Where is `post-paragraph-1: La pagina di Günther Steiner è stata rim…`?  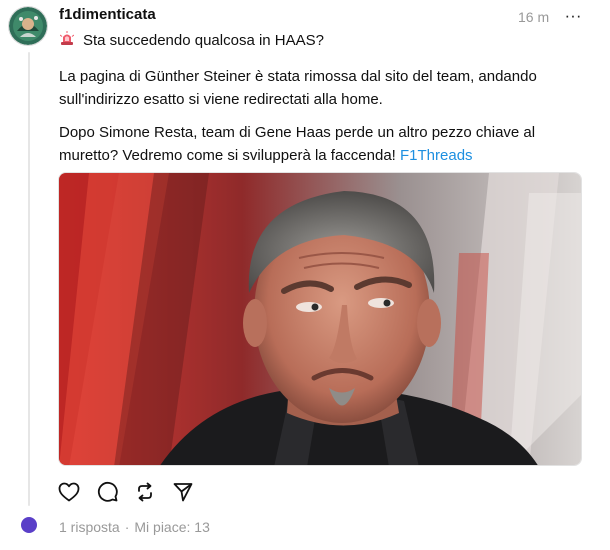 post-paragraph-1: La pagina di Günther Steiner è stata rim… is located at coordinates (298, 88).